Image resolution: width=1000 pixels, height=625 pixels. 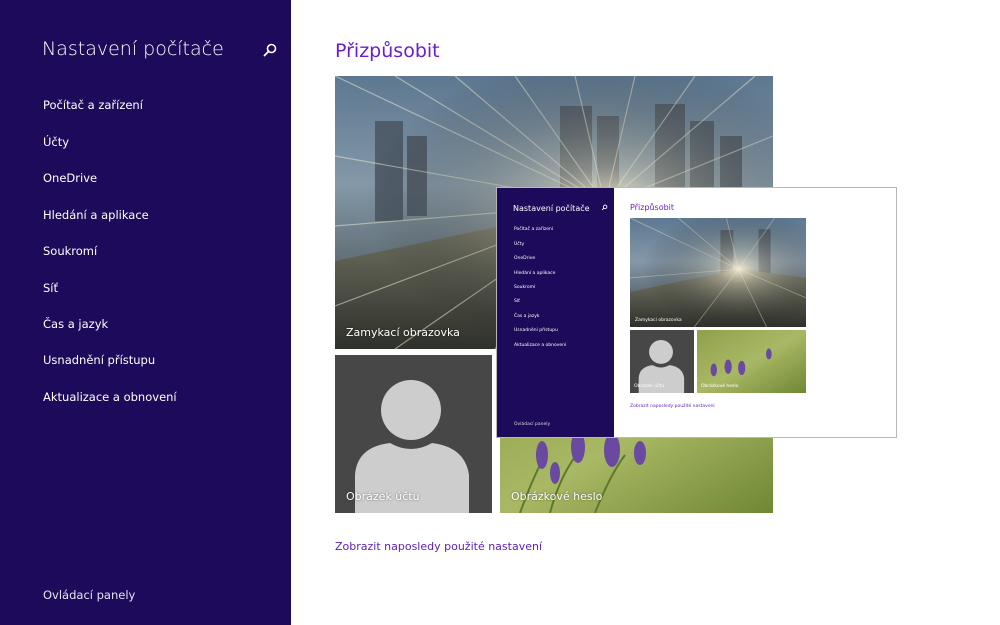 I want to click on sidebar-item-privacy: Soukromí, so click(x=70, y=251).